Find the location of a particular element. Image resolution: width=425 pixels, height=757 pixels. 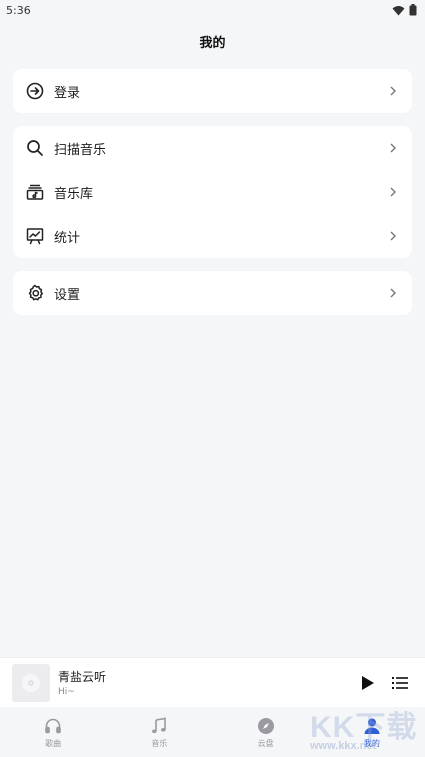

music-library-row: 音乐库 is located at coordinates (212, 192).